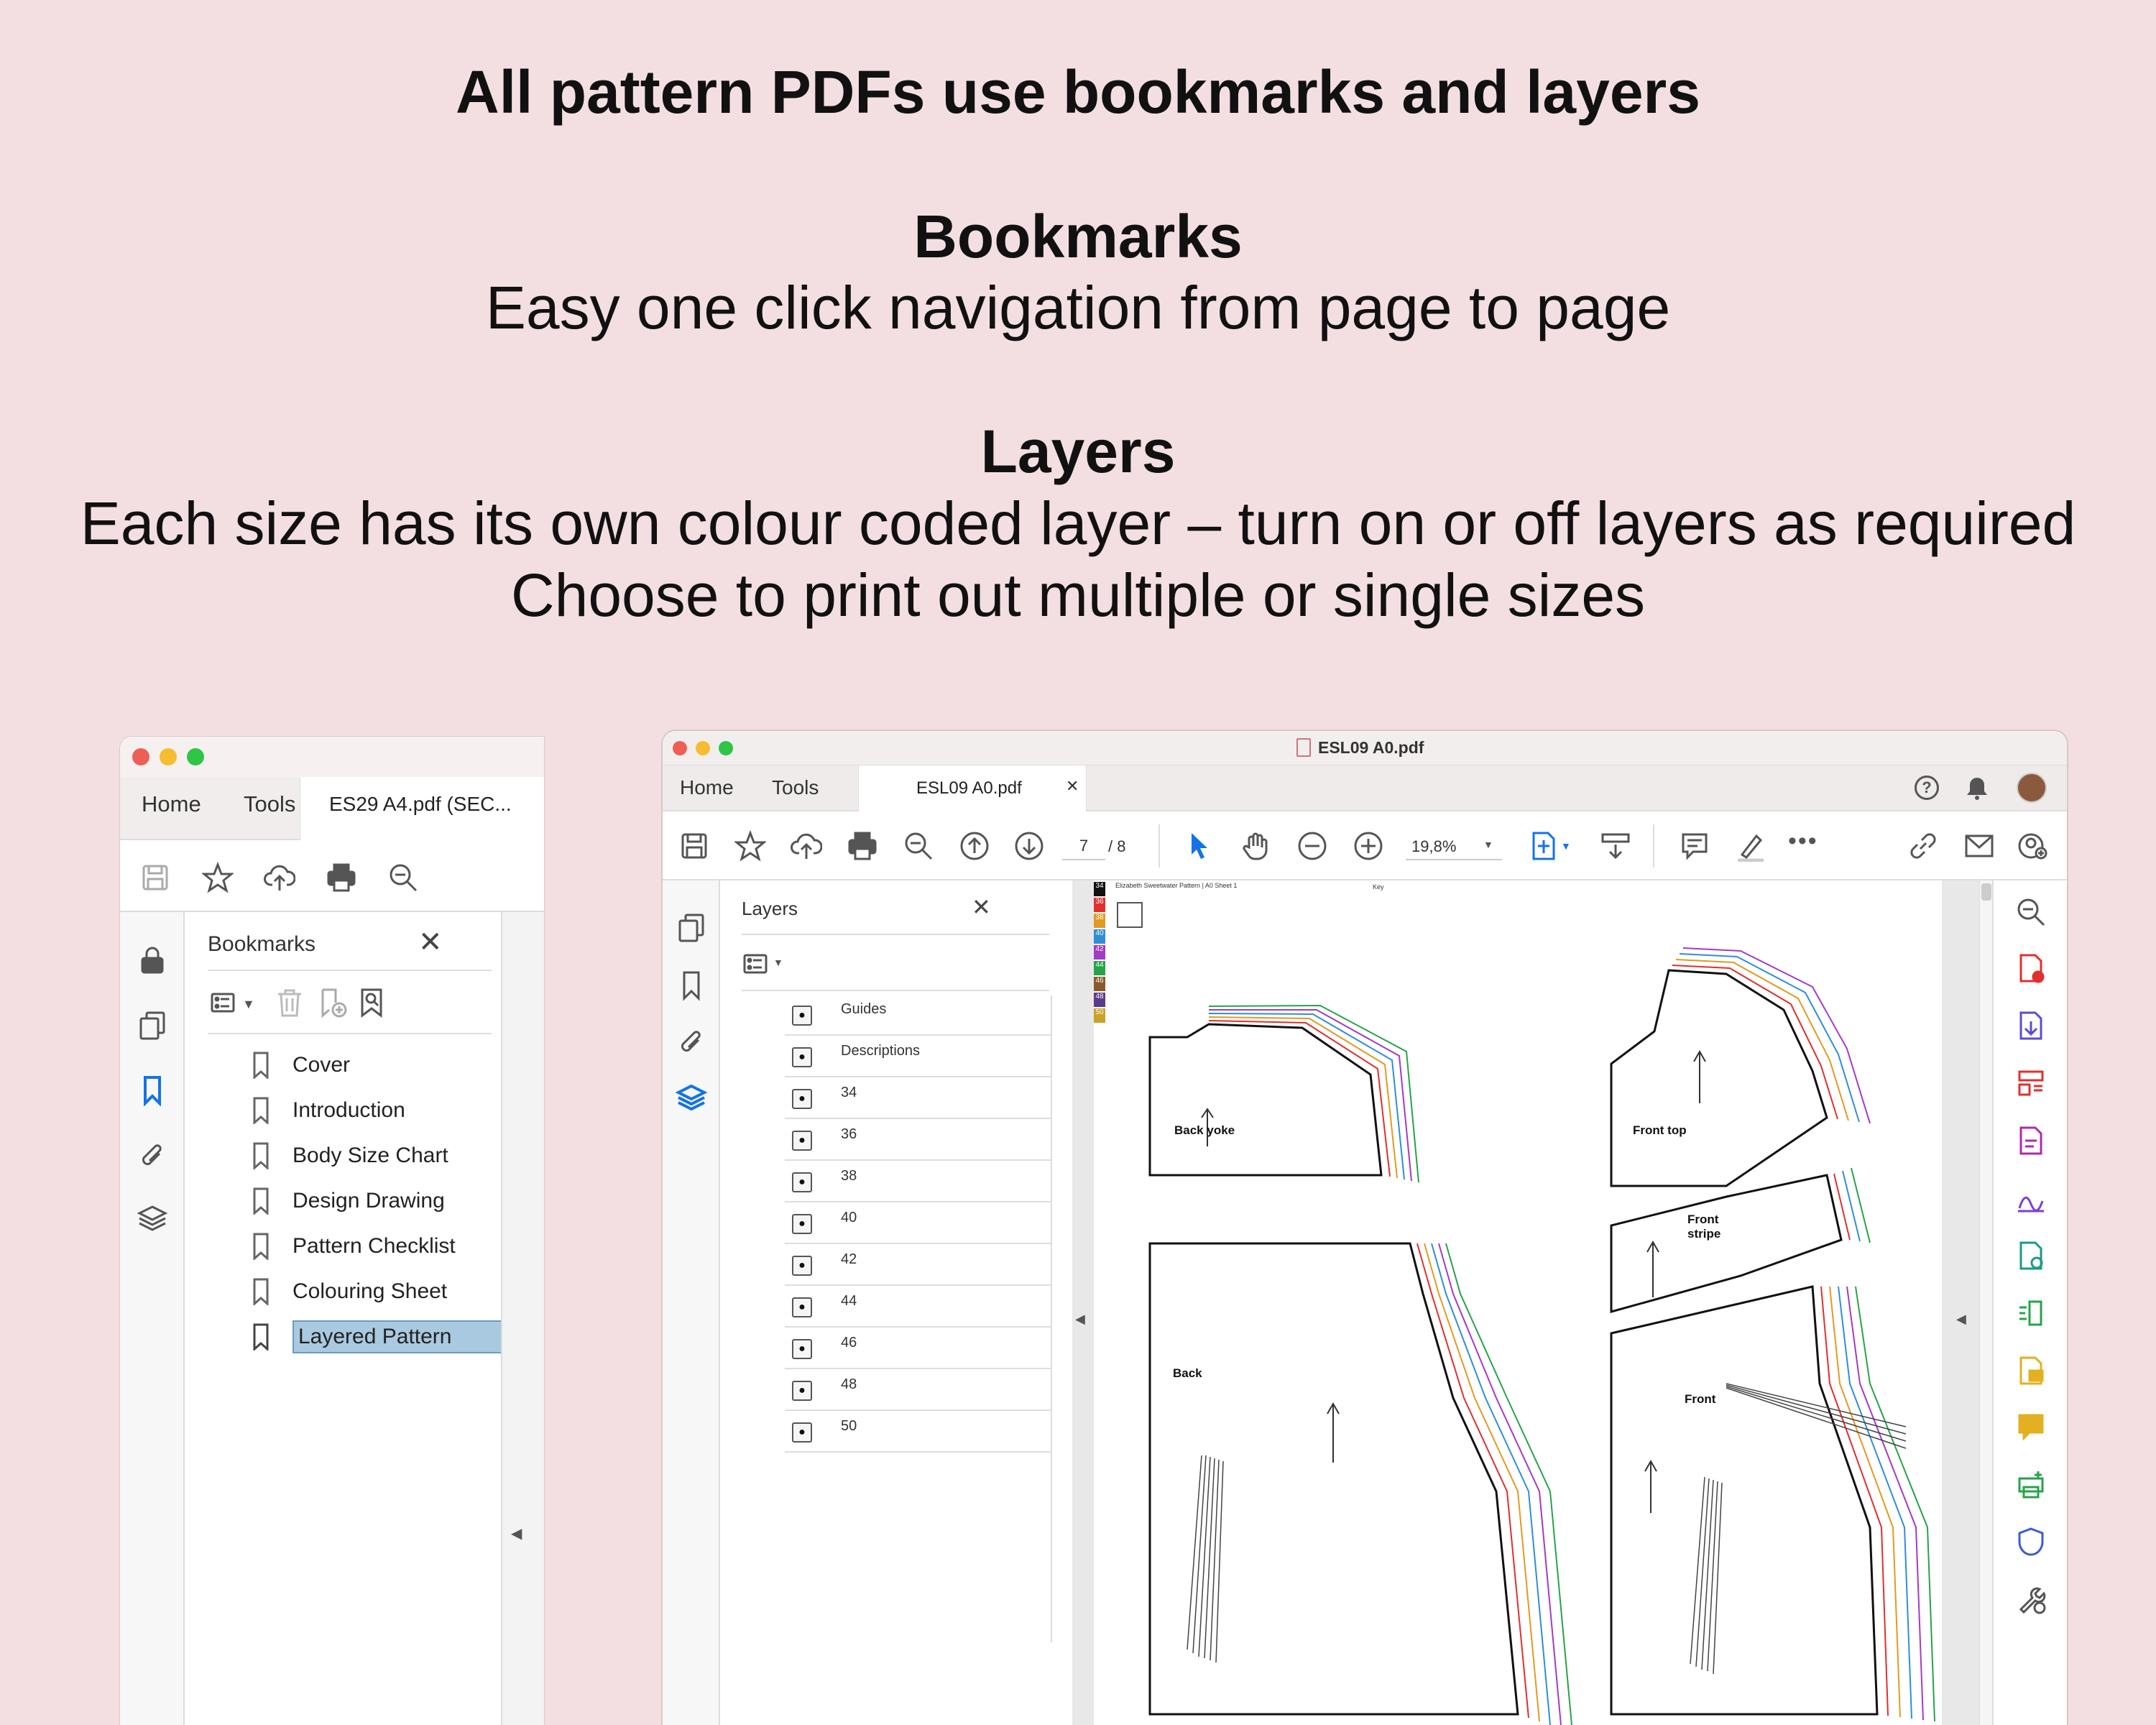 The width and height of the screenshot is (2156, 1725). I want to click on sticky-note-icon, so click(2031, 1426).